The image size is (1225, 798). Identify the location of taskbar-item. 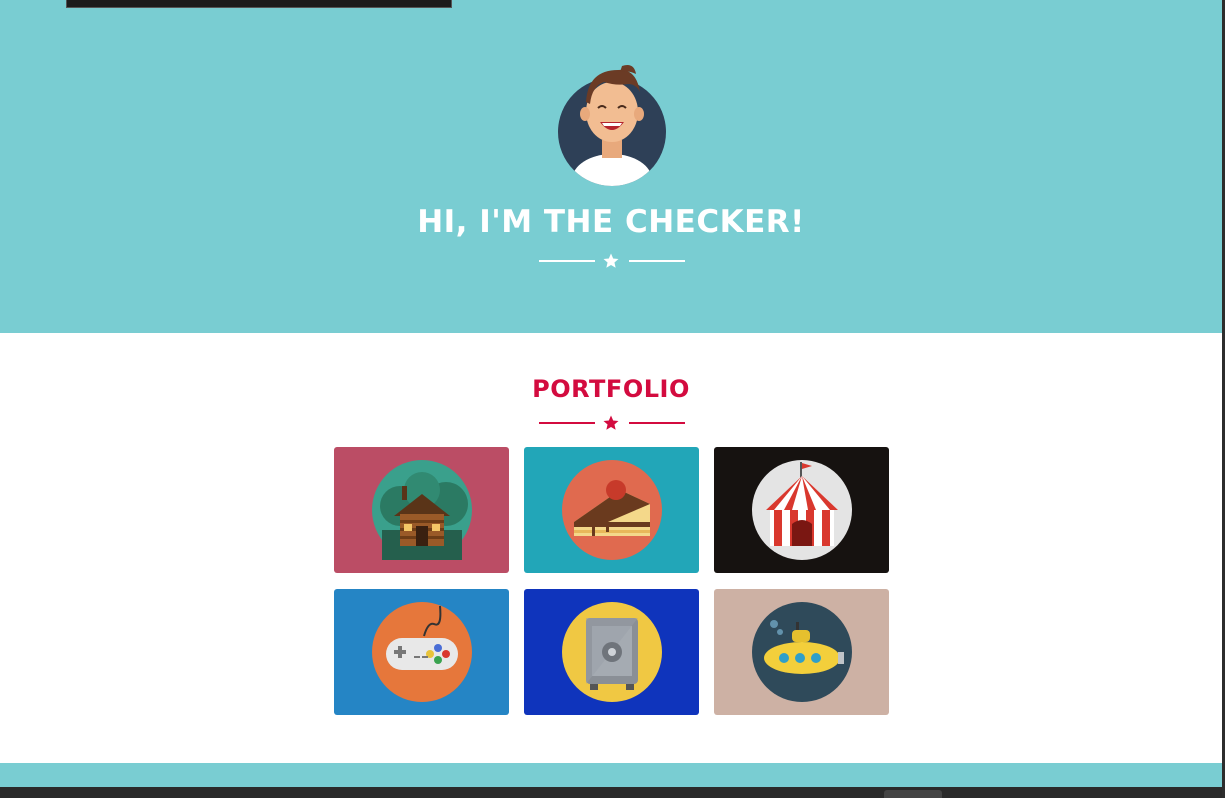
(913, 794).